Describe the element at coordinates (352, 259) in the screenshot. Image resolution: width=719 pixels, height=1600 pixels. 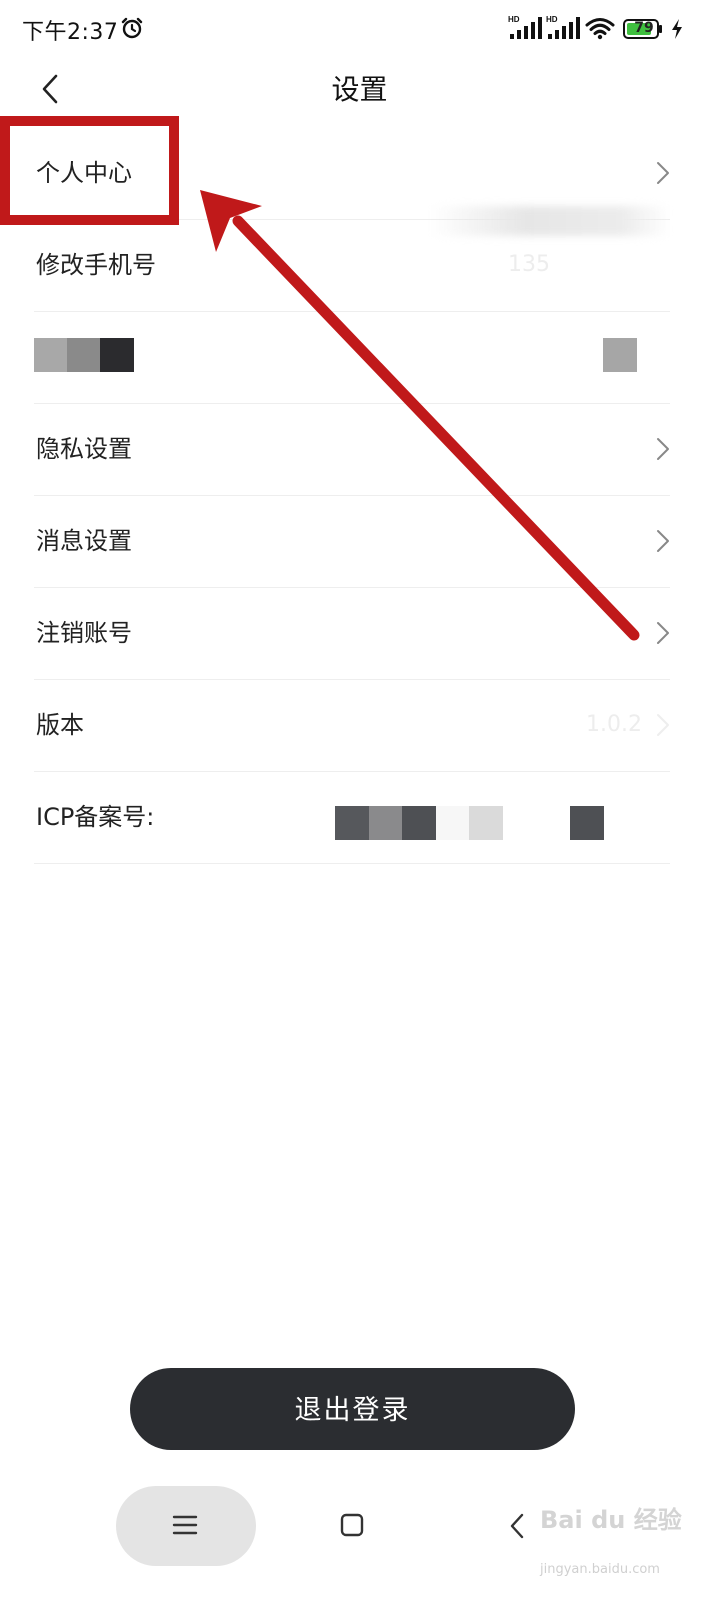
I see `settings-item-change-phone: 修改手机号 135` at that location.